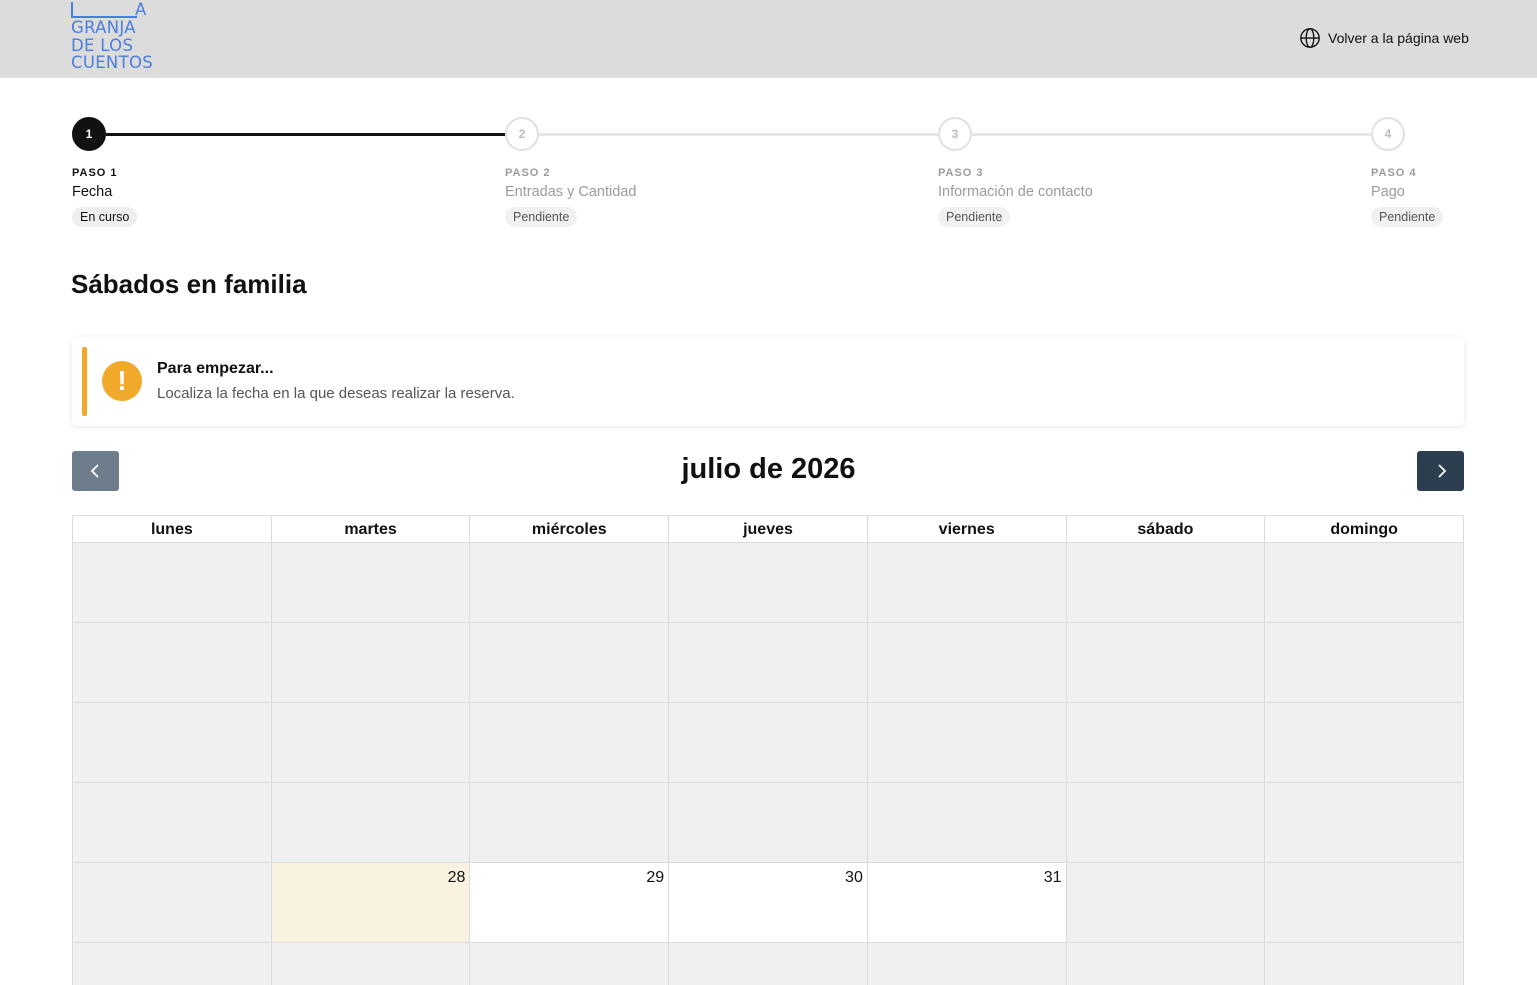 The width and height of the screenshot is (1537, 985). I want to click on status-badge: En curso, so click(105, 217).